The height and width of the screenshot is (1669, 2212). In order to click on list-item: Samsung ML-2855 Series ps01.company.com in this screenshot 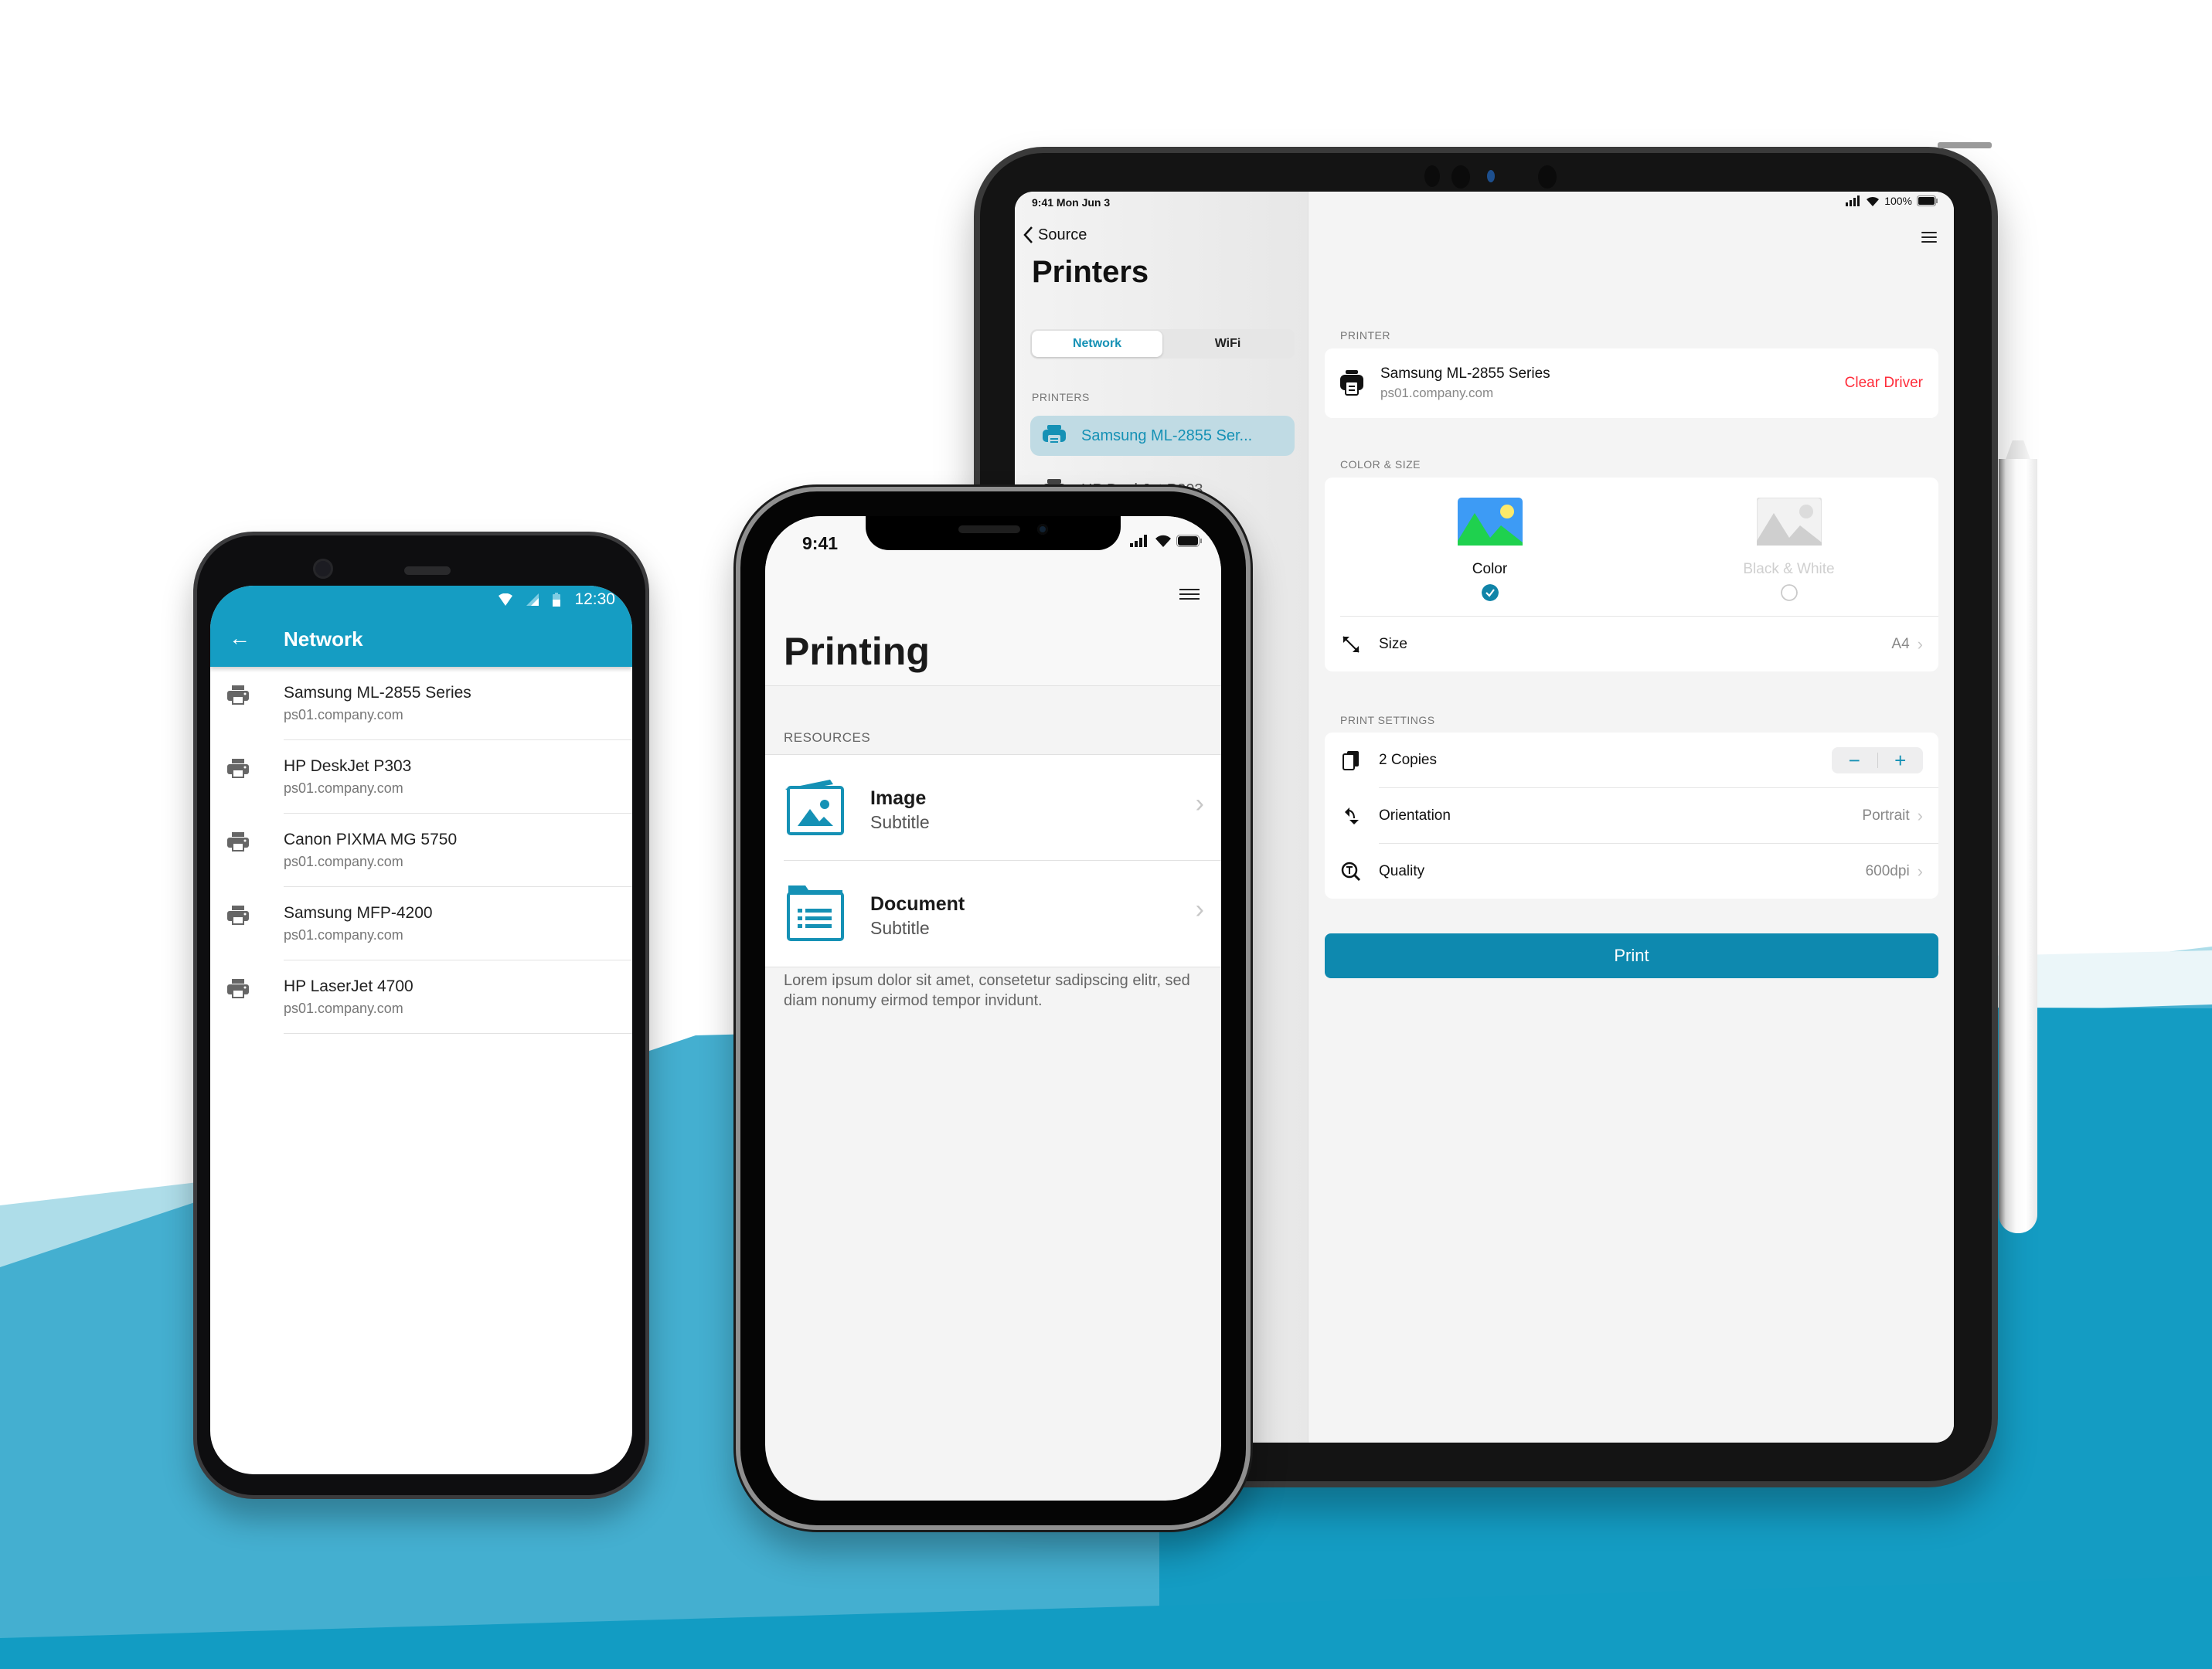, I will do `click(421, 703)`.